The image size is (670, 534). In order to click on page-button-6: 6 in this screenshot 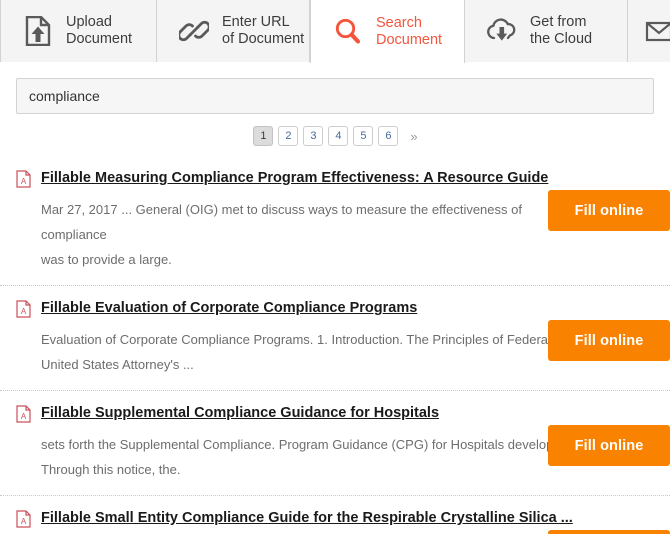, I will do `click(388, 136)`.